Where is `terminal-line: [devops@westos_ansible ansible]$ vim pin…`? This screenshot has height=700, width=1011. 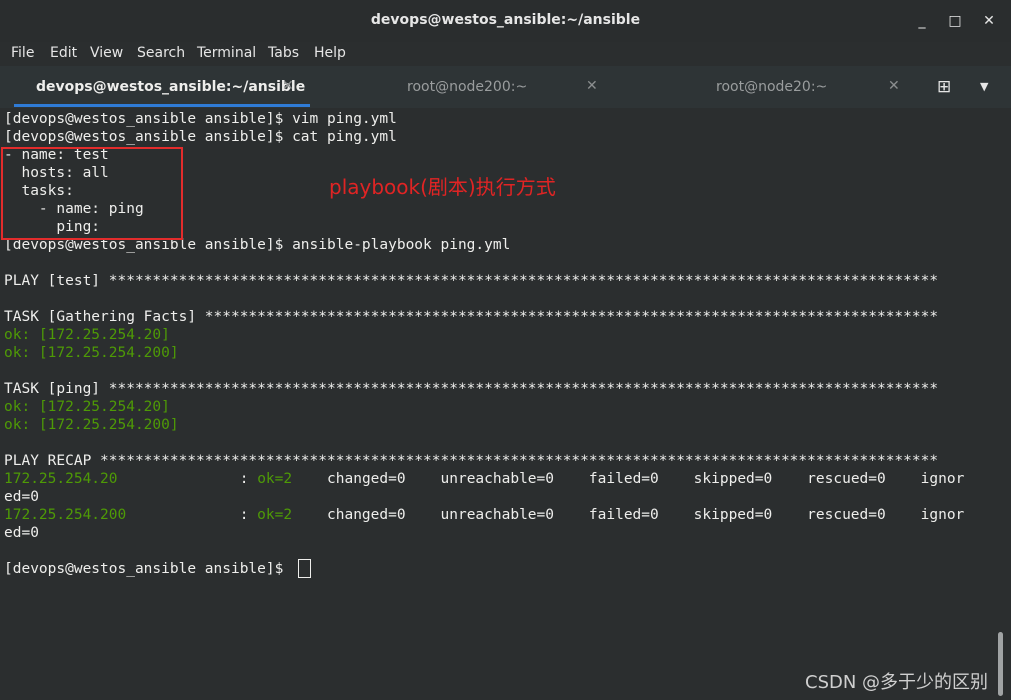
terminal-line: [devops@westos_ansible ansible]$ vim pin… is located at coordinates (200, 119).